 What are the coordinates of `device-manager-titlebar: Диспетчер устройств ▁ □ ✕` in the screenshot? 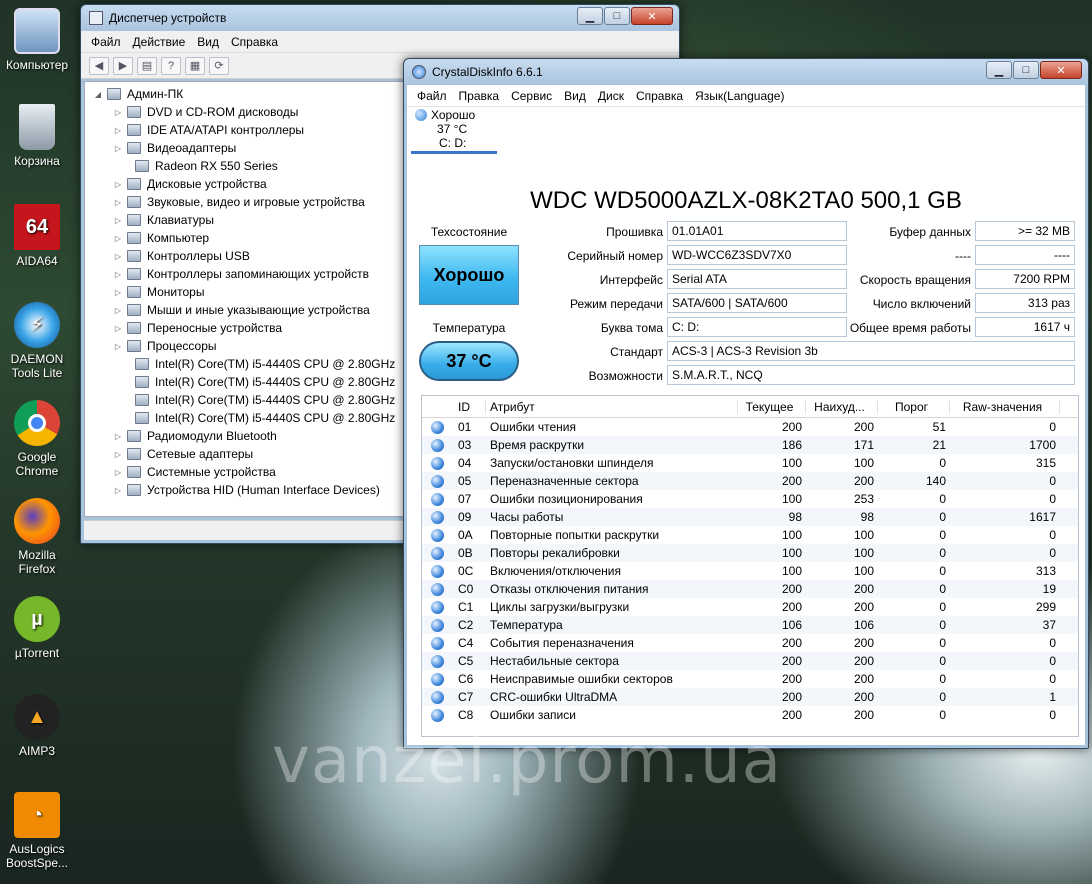 It's located at (380, 18).